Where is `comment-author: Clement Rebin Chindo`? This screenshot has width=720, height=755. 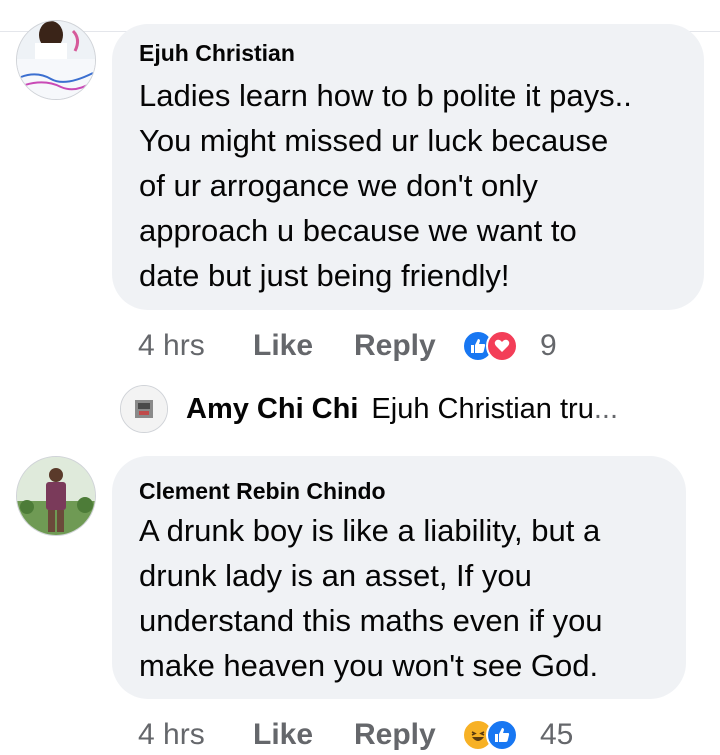 comment-author: Clement Rebin Chindo is located at coordinates (262, 491).